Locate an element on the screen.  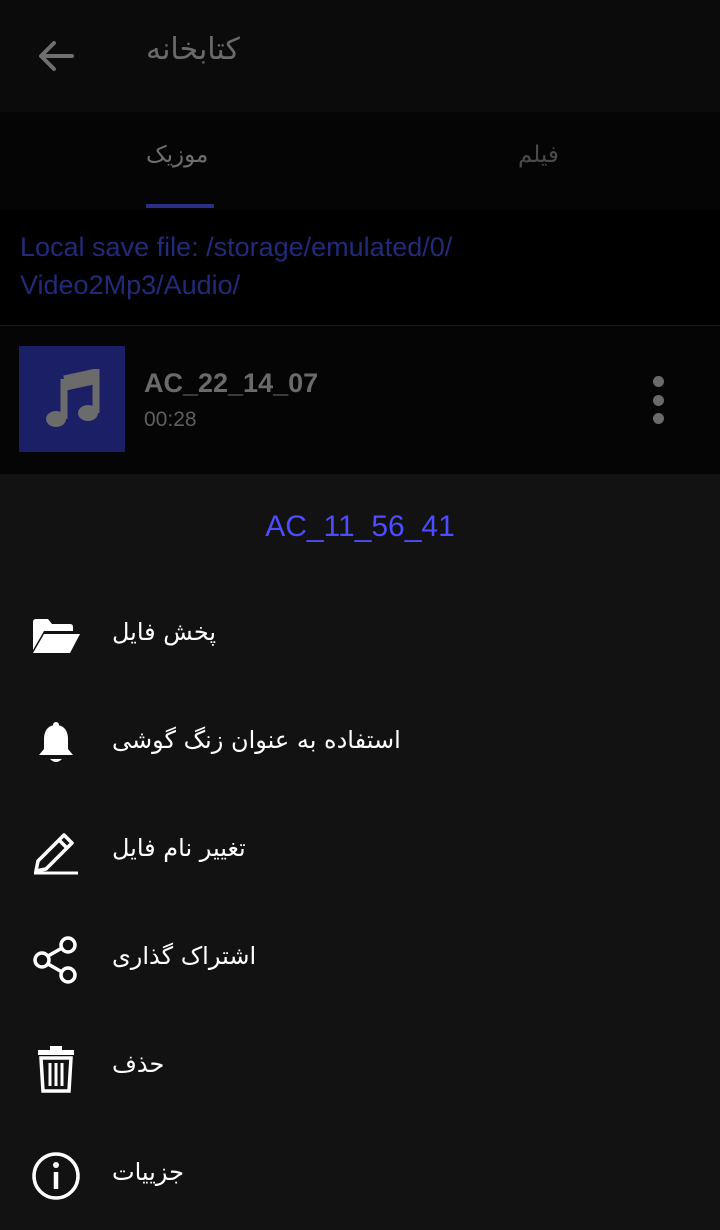
menu-item-set-ringtone: استفاده به عنوان زنگ گوشی is located at coordinates (360, 744).